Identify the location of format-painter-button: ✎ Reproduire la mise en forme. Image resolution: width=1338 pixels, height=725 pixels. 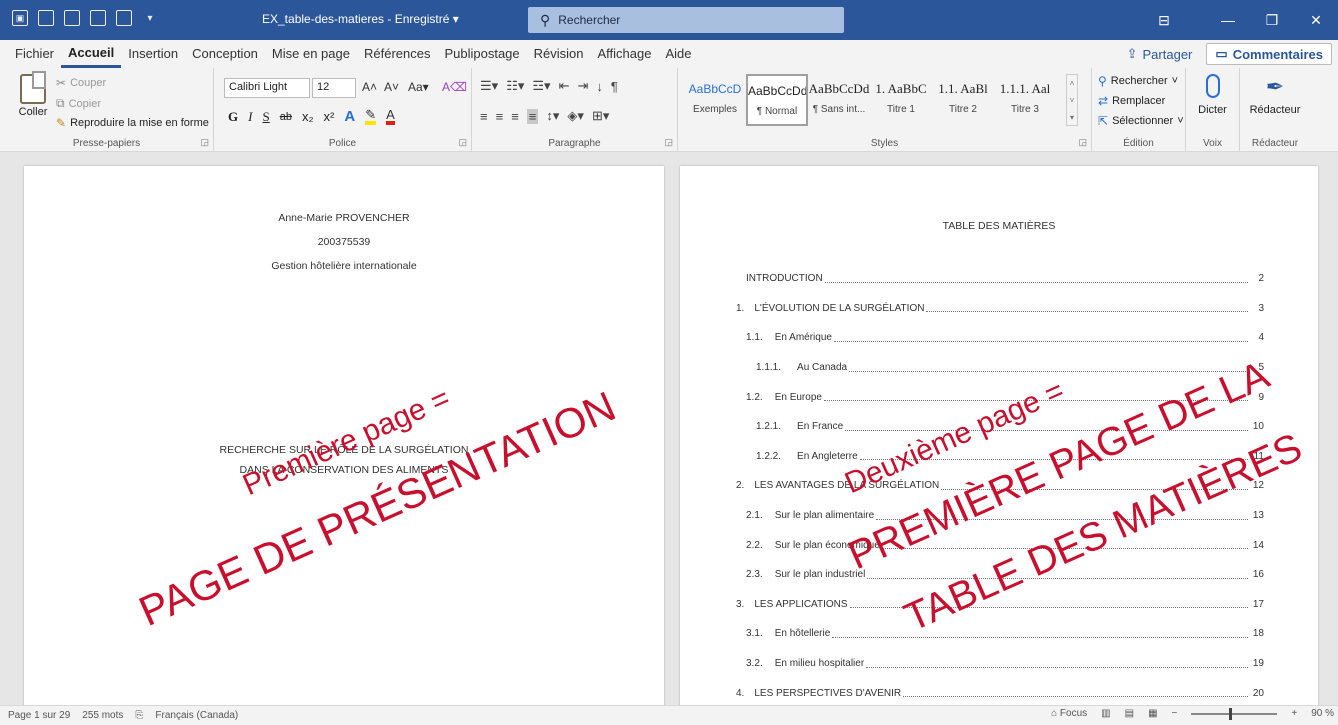
(132, 123).